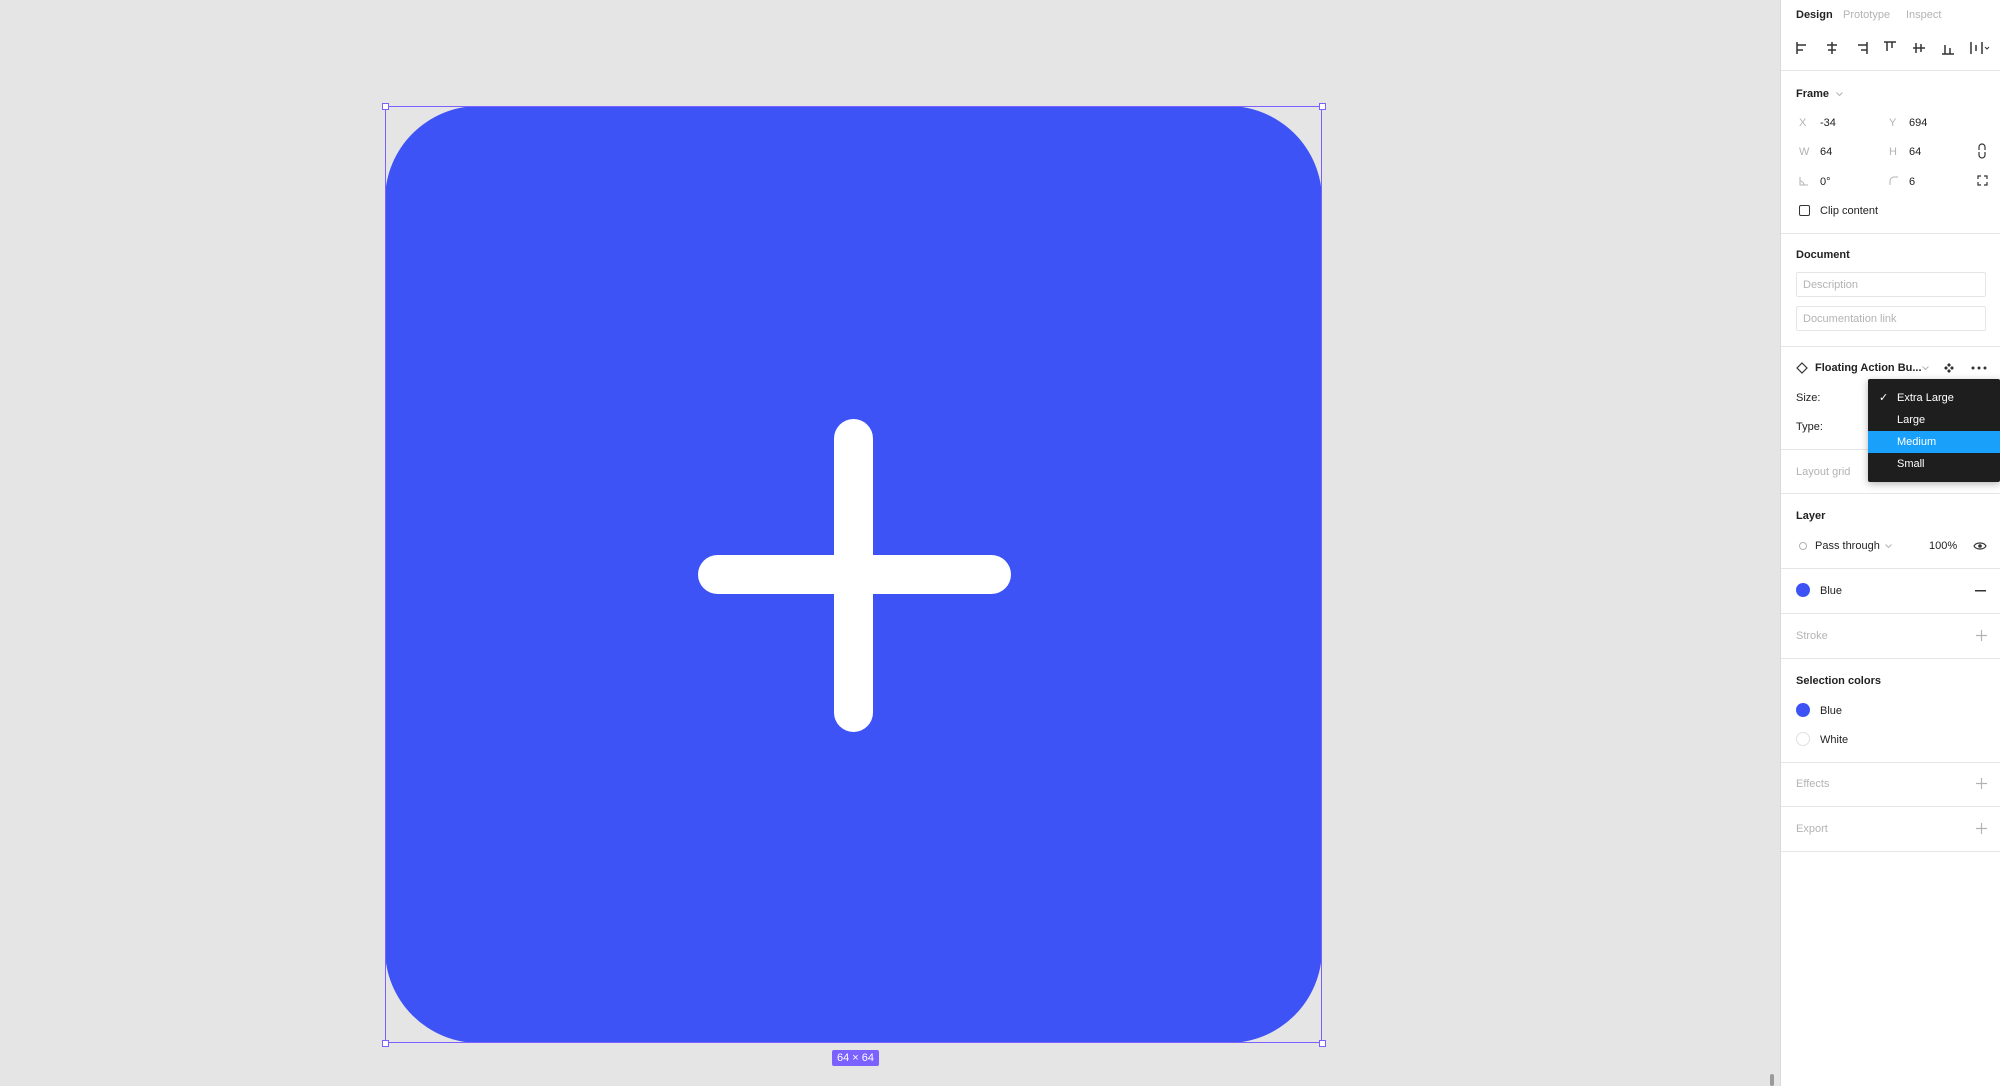  I want to click on canvas-scrollbar, so click(1772, 1080).